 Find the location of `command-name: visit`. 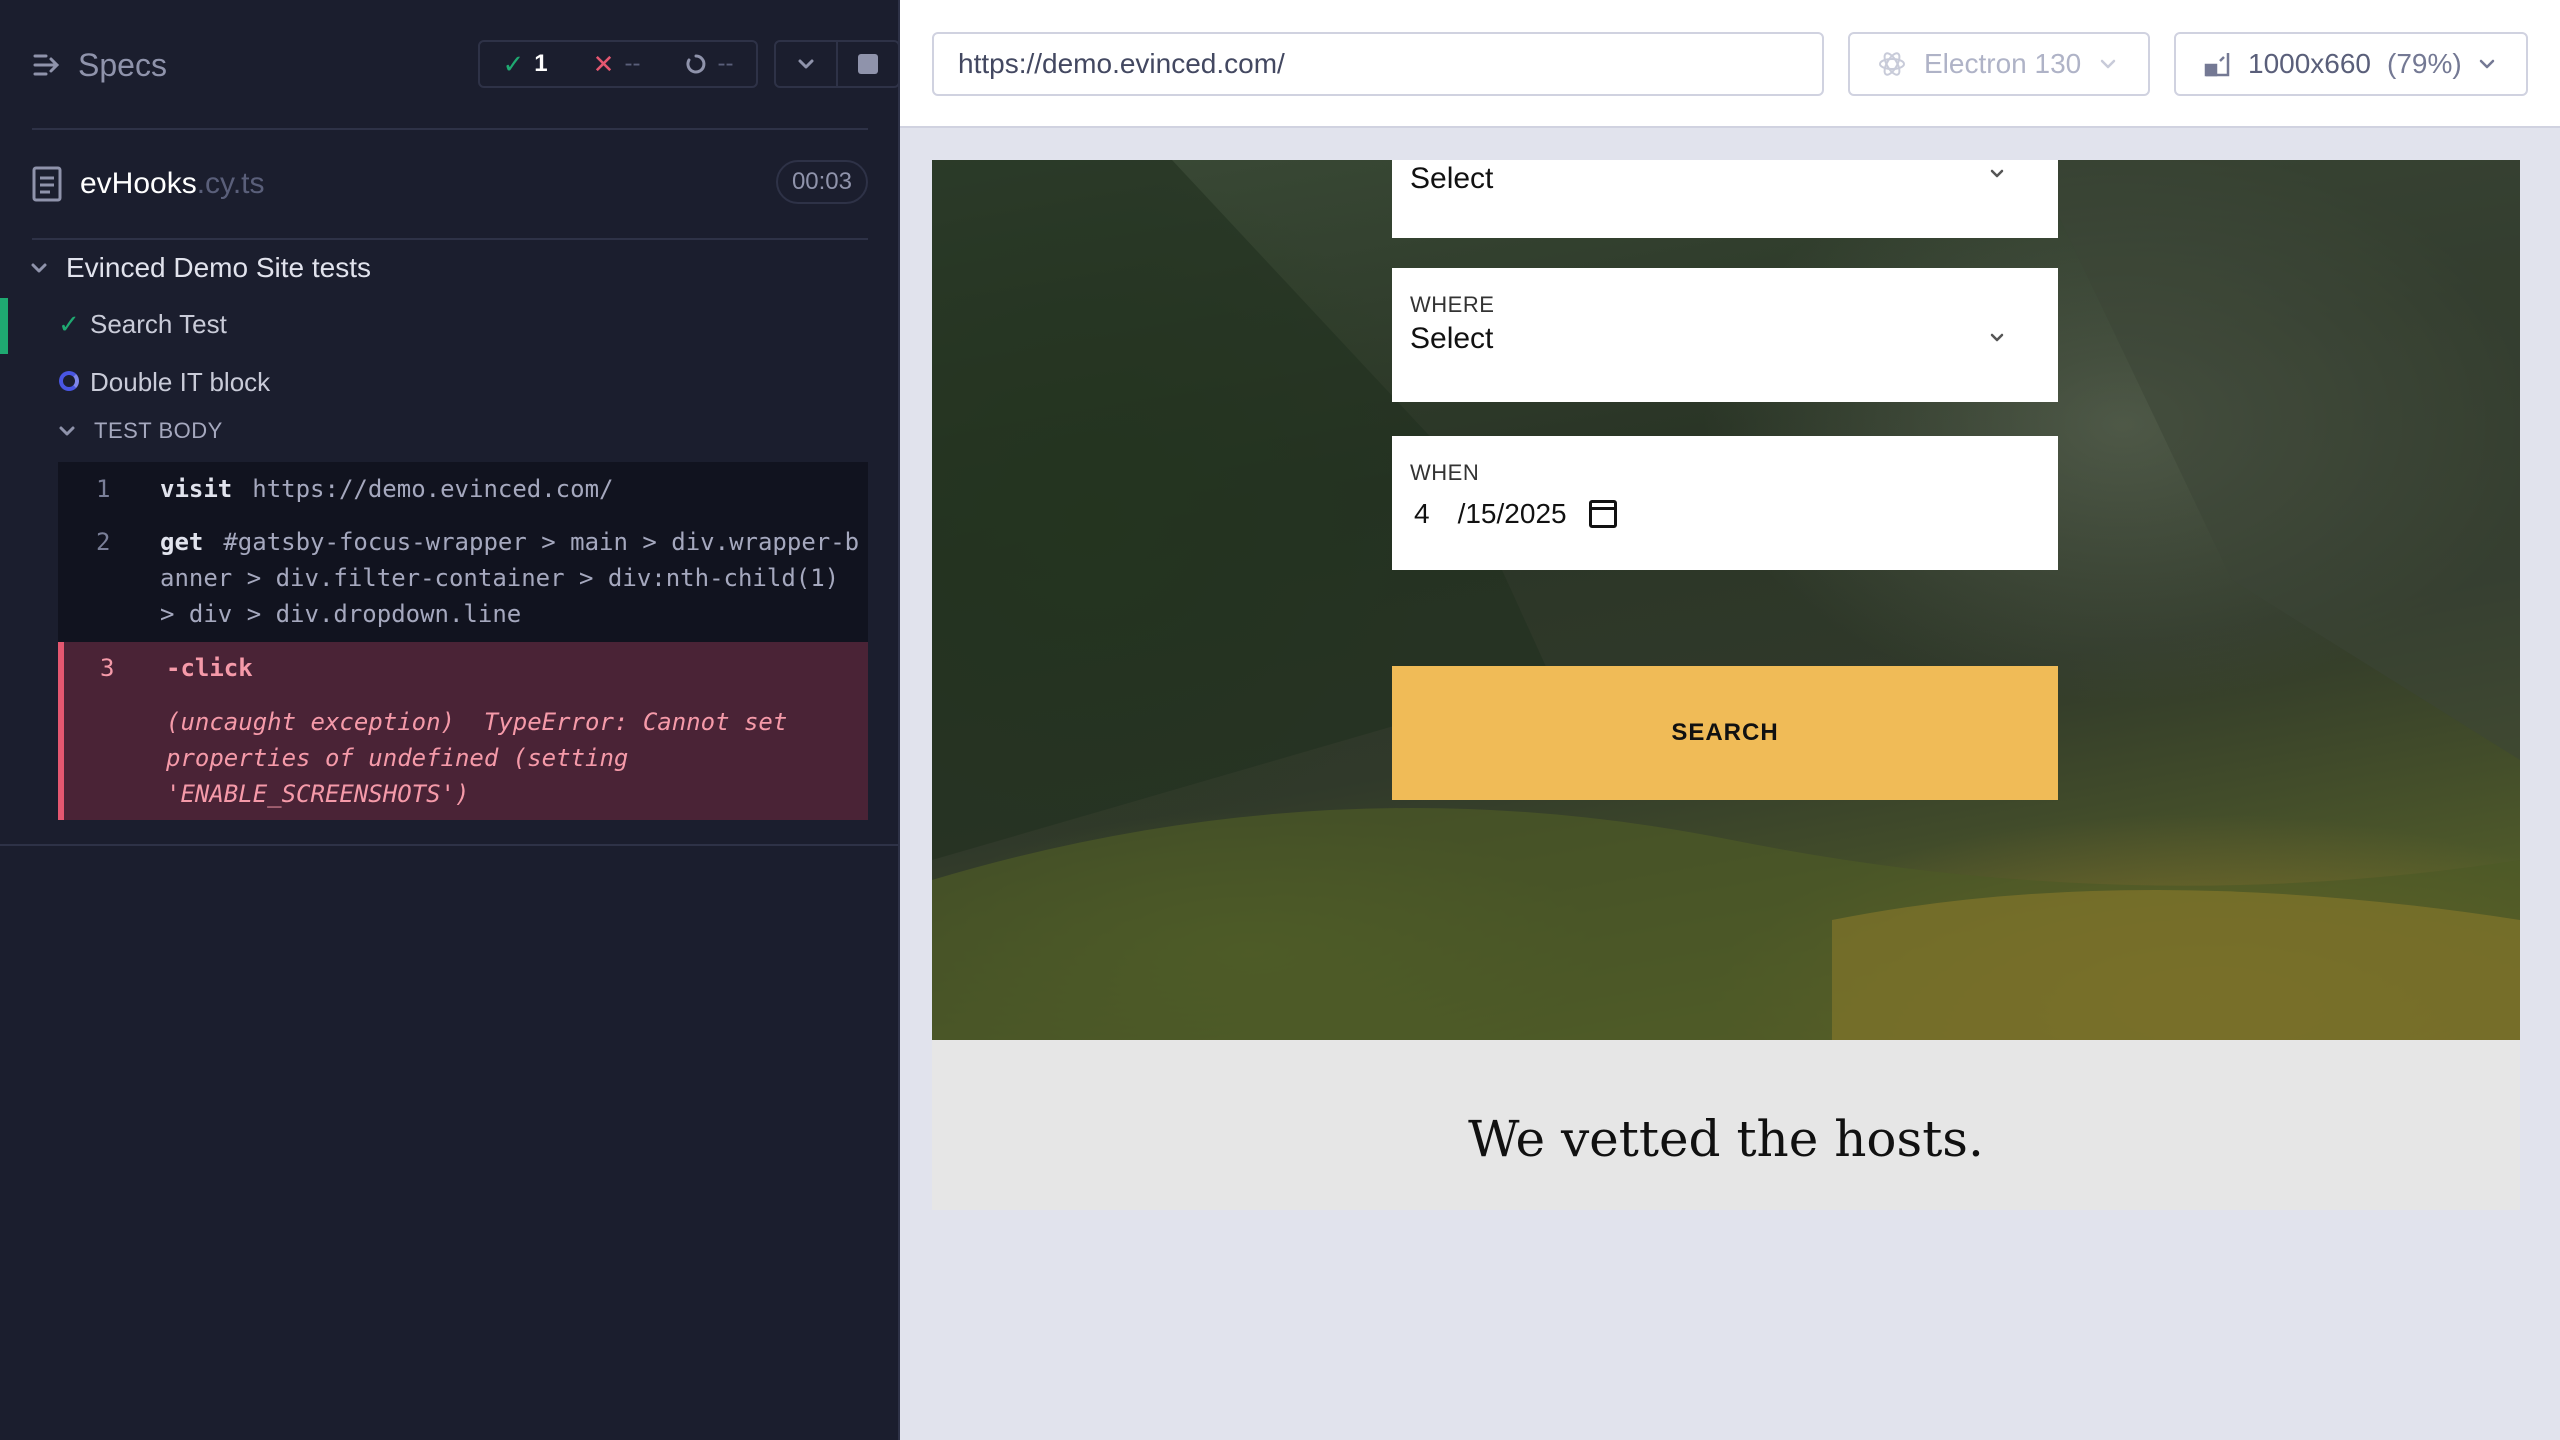

command-name: visit is located at coordinates (196, 489).